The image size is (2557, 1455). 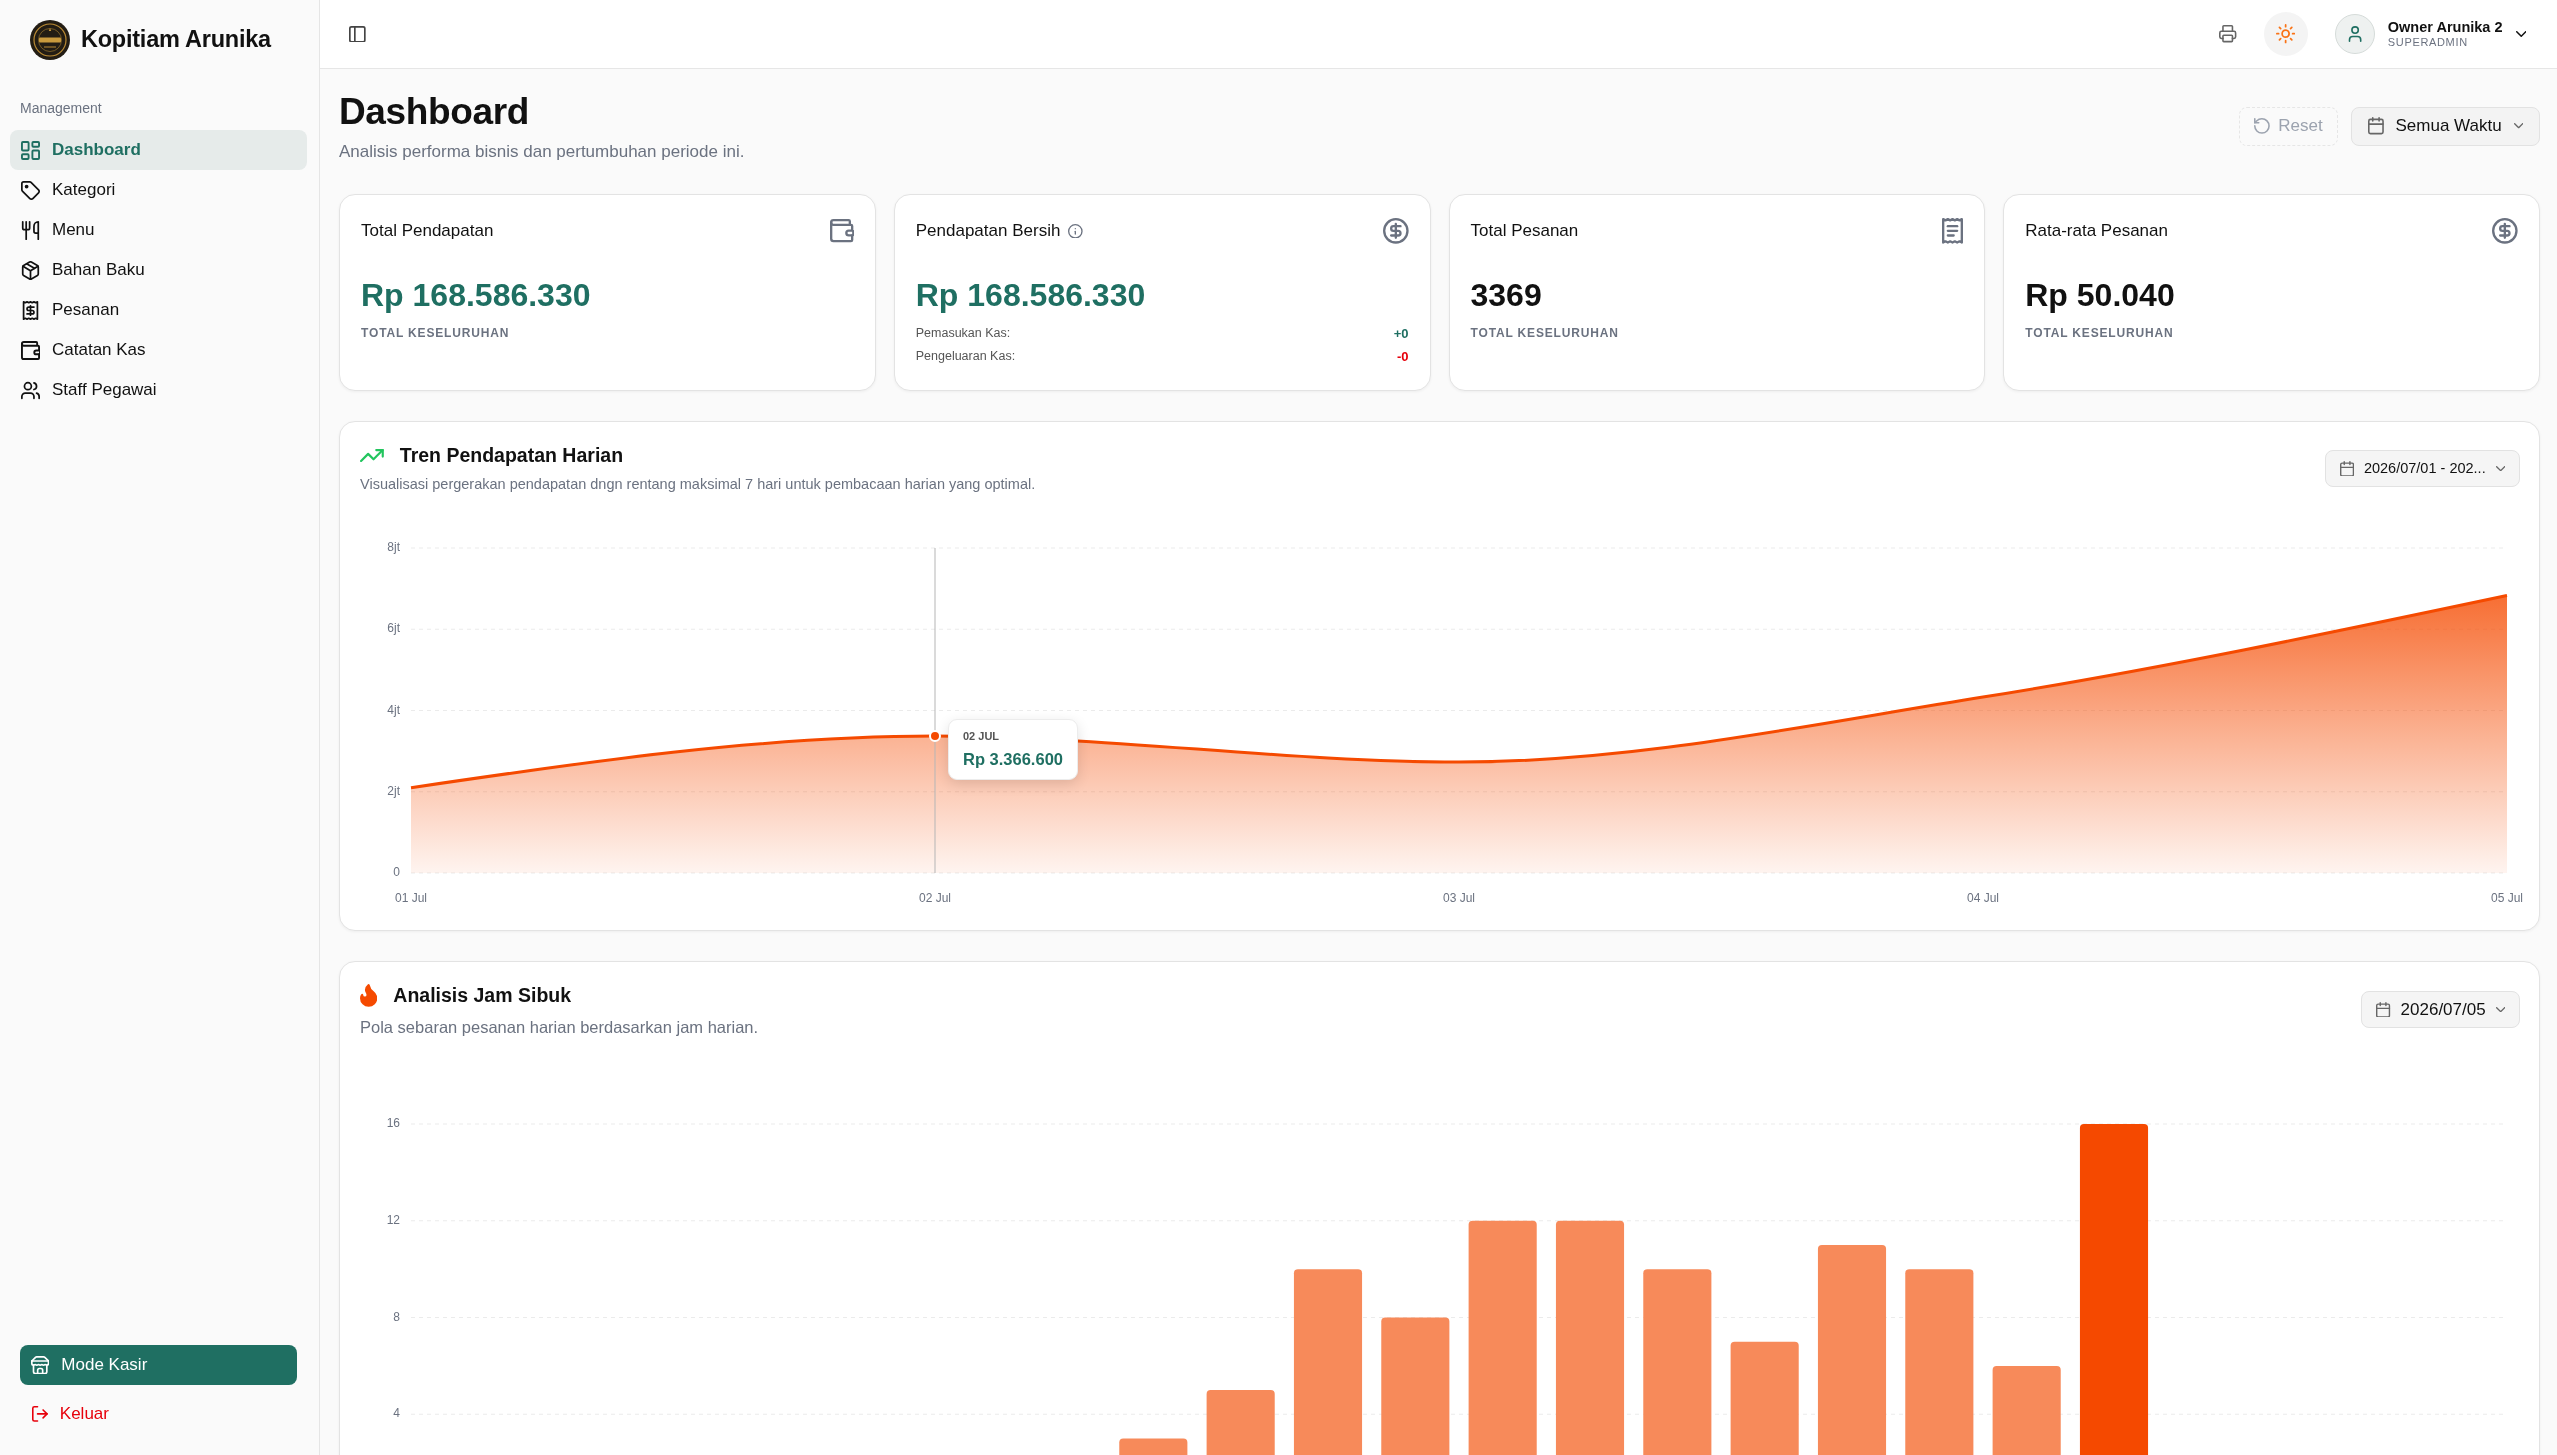 I want to click on x-axis-label: 04 Jul, so click(x=1983, y=898).